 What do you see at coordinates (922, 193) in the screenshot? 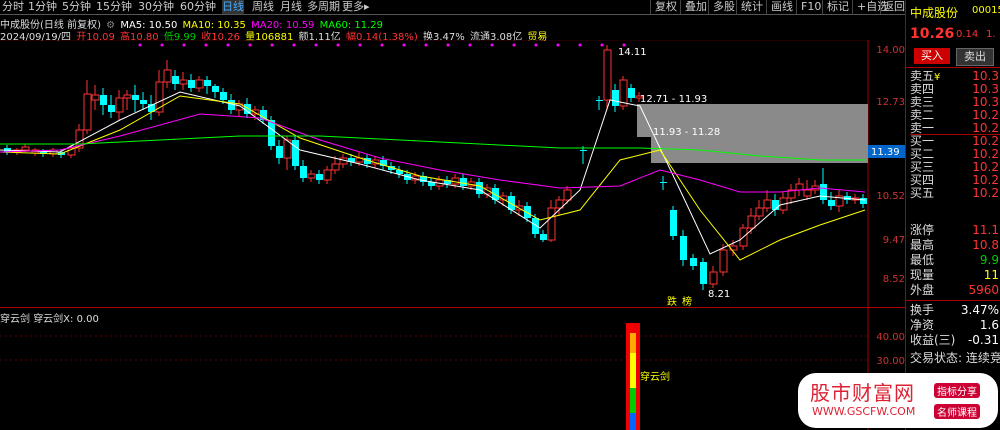
I see `order-level-label: 买五` at bounding box center [922, 193].